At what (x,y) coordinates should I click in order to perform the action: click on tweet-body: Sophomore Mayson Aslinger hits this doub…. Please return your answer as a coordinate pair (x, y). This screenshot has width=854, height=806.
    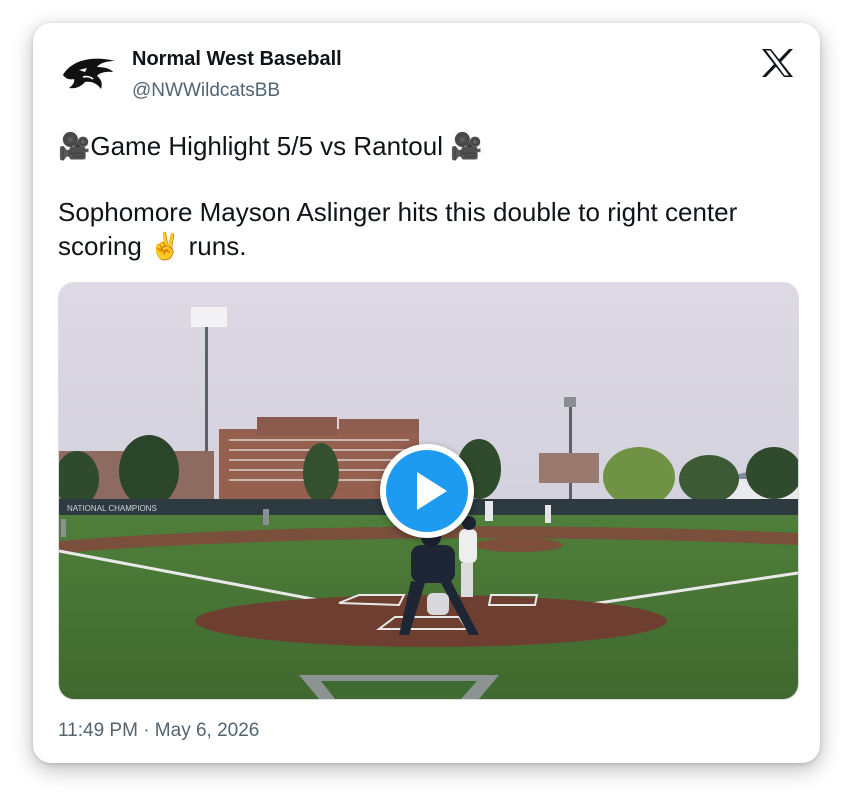
    Looking at the image, I should click on (398, 229).